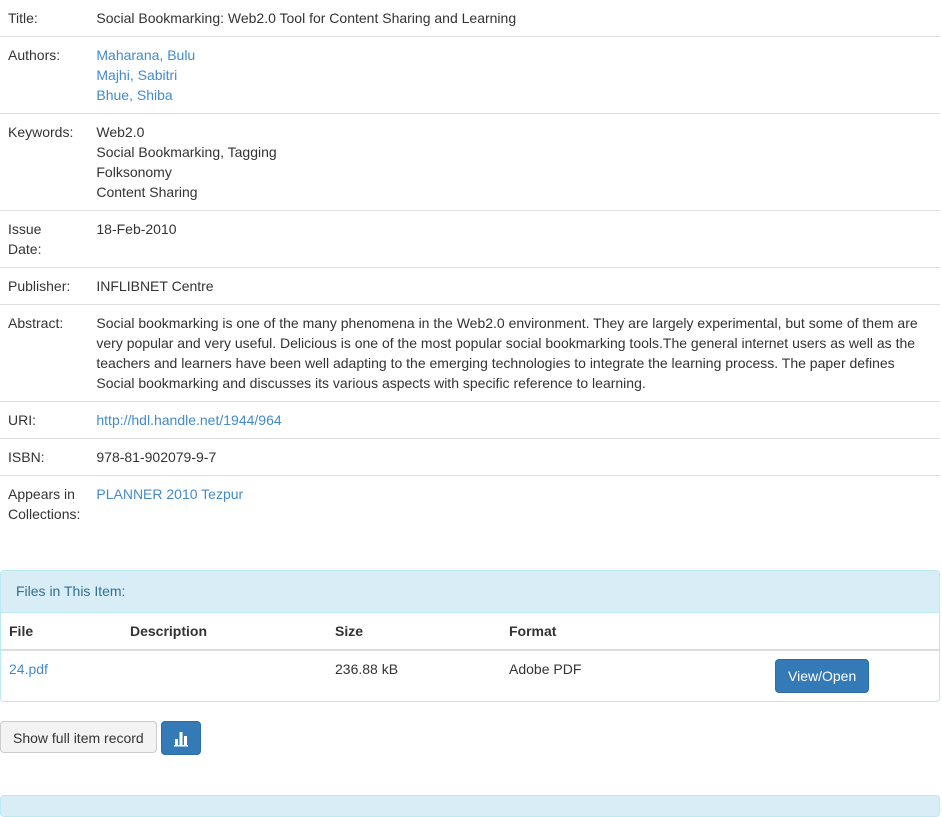 This screenshot has width=942, height=817. Describe the element at coordinates (188, 420) in the screenshot. I see `uri-link: http://hdl.handle.net/1944/964` at that location.